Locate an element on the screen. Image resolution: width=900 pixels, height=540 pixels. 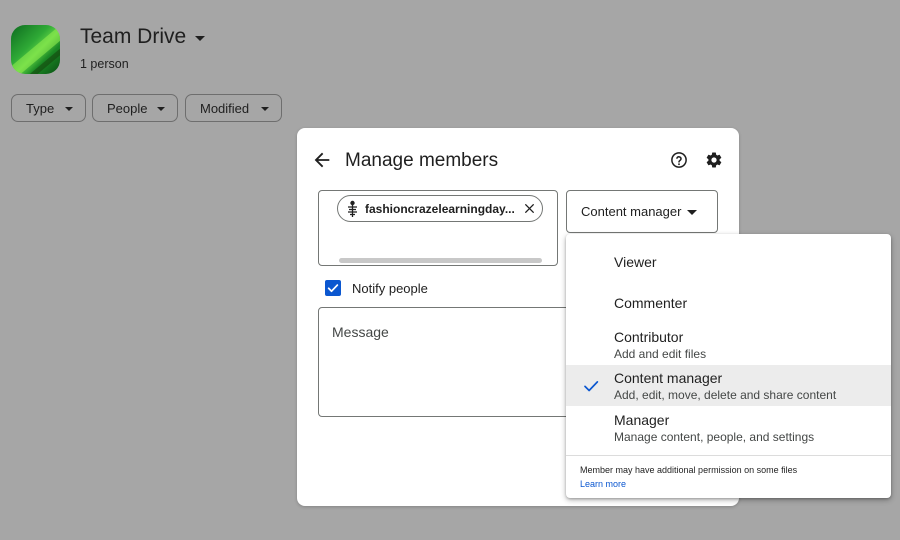
notify-people-checkbox is located at coordinates (333, 288).